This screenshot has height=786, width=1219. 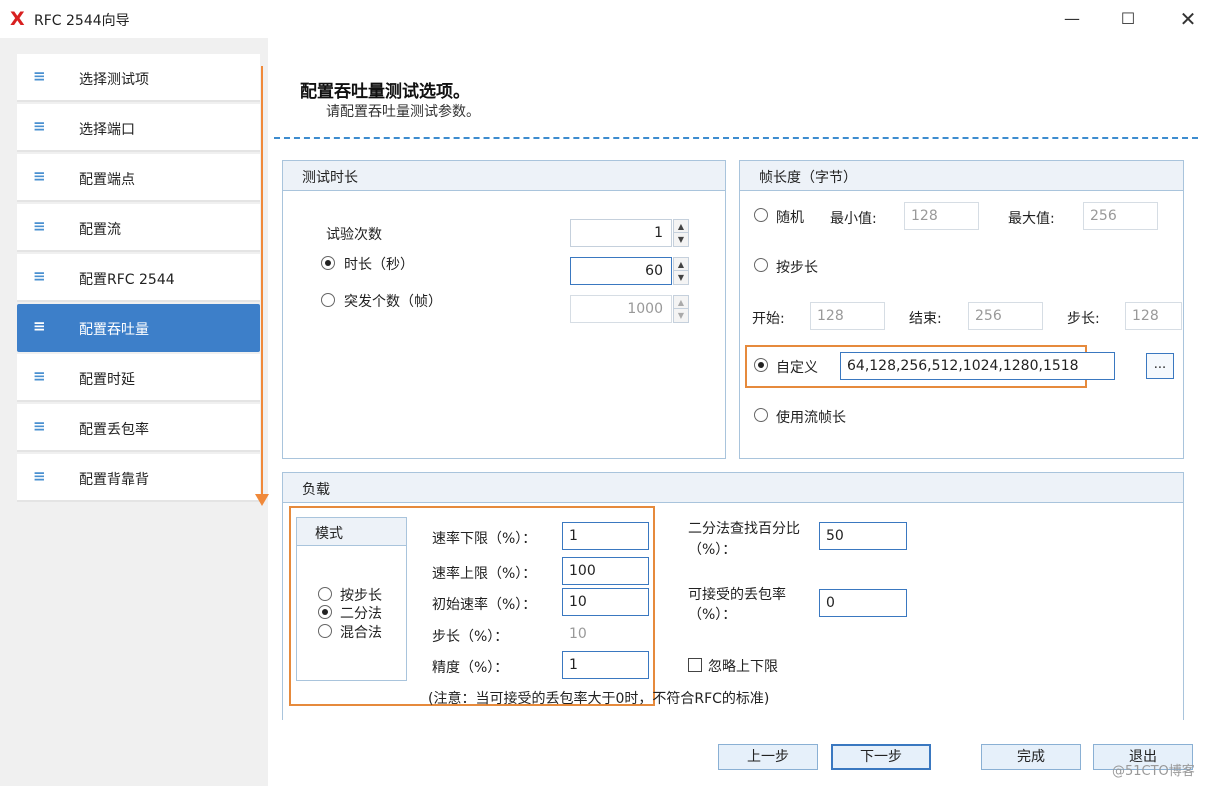 What do you see at coordinates (605, 602) in the screenshot?
I see `rate-init-input: 10` at bounding box center [605, 602].